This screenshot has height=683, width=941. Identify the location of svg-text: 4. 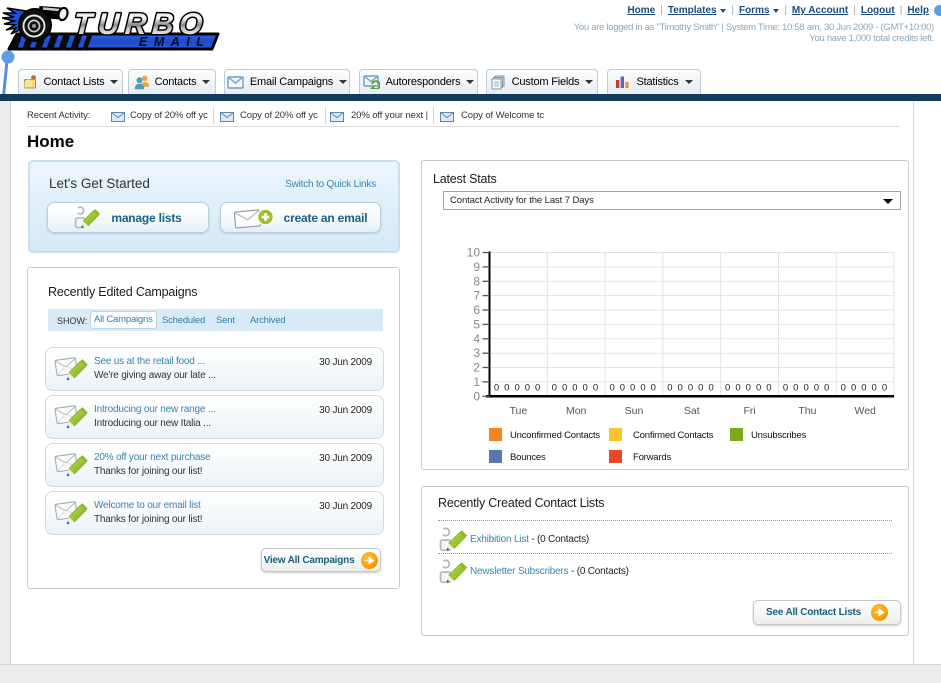
(476, 339).